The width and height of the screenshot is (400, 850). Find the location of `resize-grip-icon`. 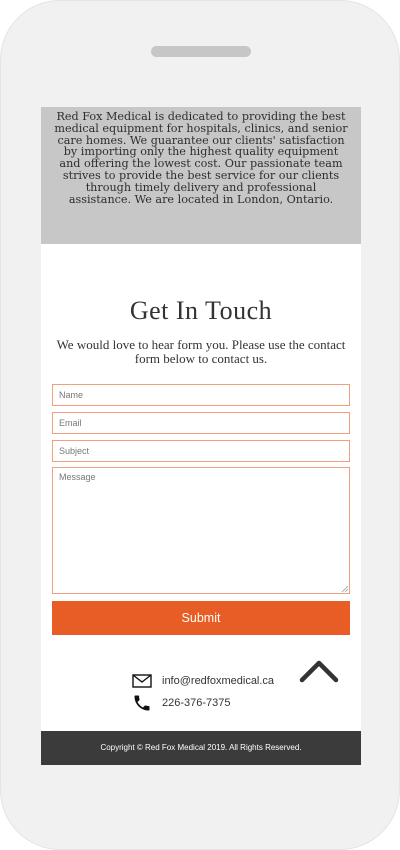

resize-grip-icon is located at coordinates (345, 589).